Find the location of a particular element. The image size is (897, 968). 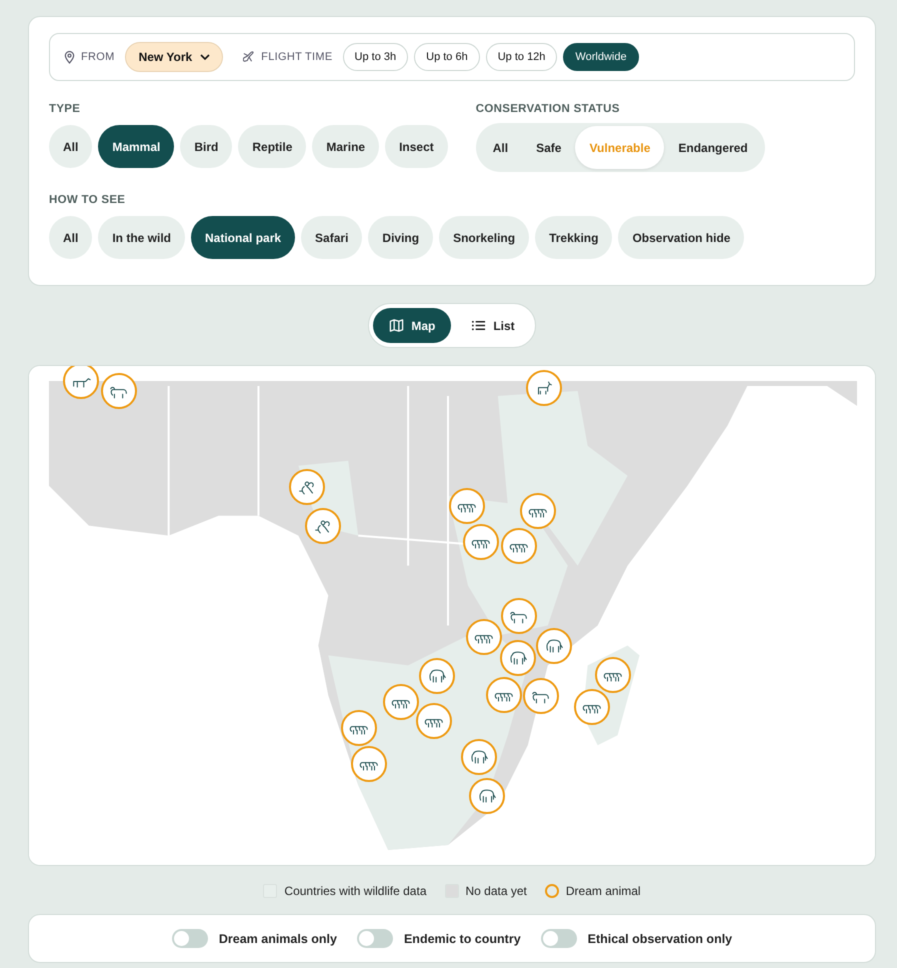

toggle-label: Ethical observation only is located at coordinates (660, 939).